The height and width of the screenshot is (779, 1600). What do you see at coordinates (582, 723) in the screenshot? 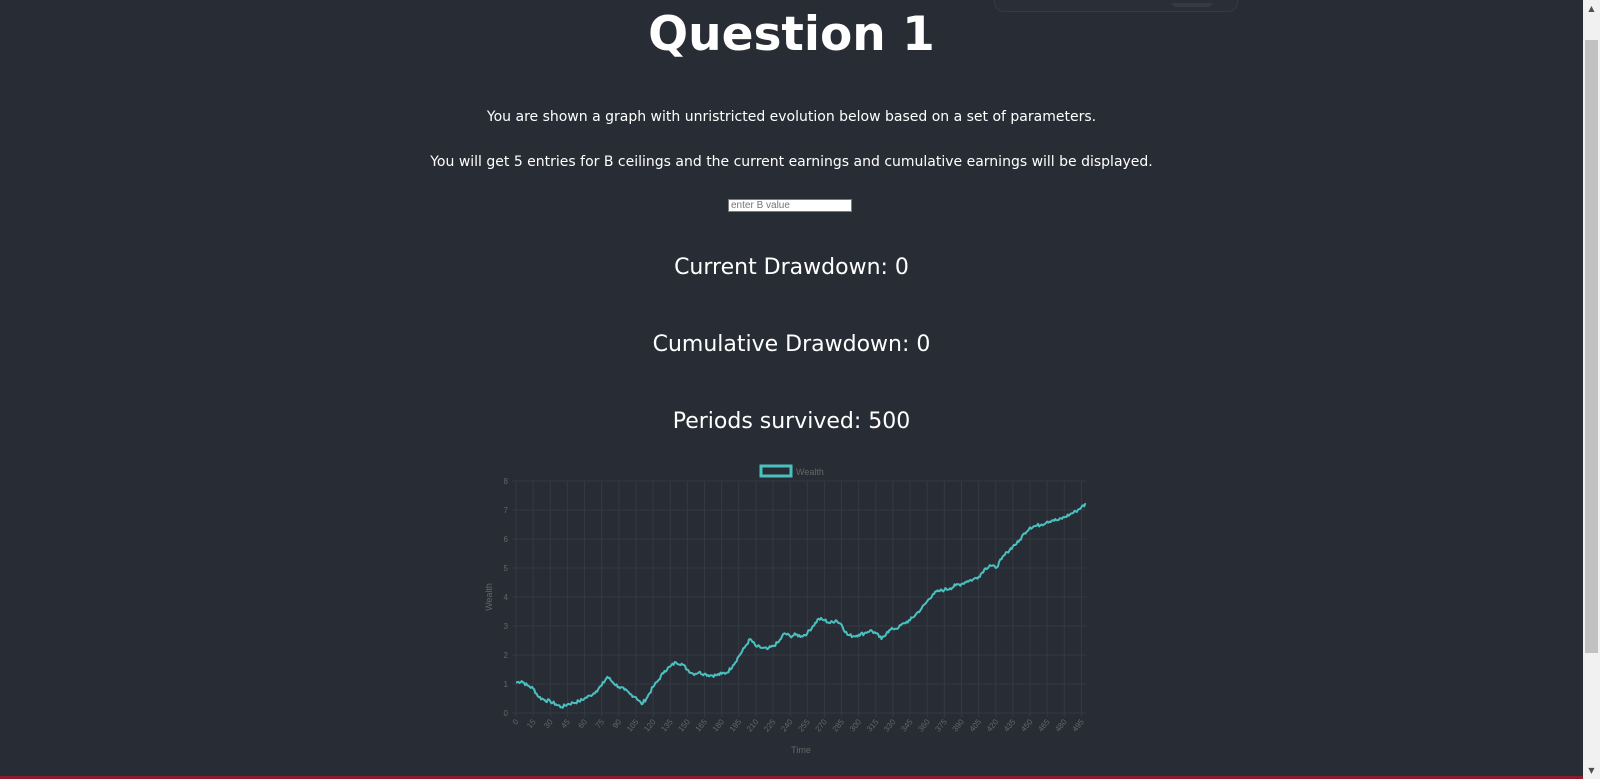
I see `x-tick-label: 60` at bounding box center [582, 723].